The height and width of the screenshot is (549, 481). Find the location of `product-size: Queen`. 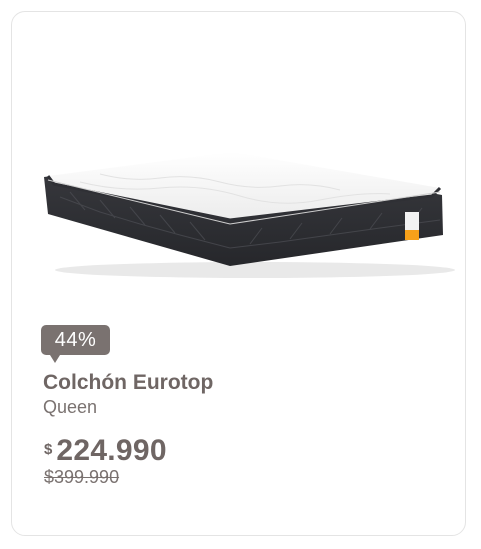

product-size: Queen is located at coordinates (70, 407).